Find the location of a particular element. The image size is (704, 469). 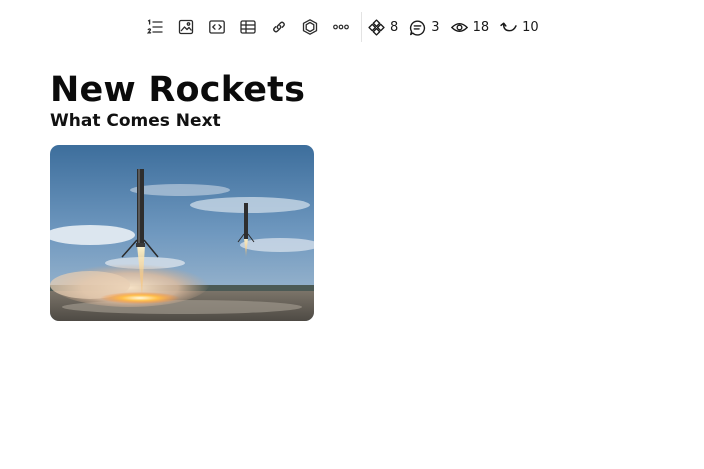

link-icon is located at coordinates (278, 27).